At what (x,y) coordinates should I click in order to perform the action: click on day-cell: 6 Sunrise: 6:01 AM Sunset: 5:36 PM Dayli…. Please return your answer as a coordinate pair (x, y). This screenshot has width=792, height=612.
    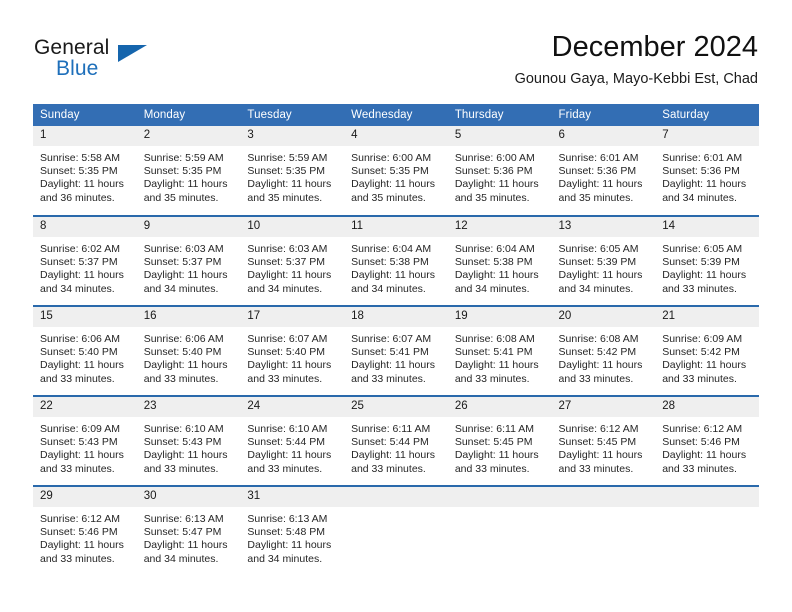
    Looking at the image, I should click on (603, 171).